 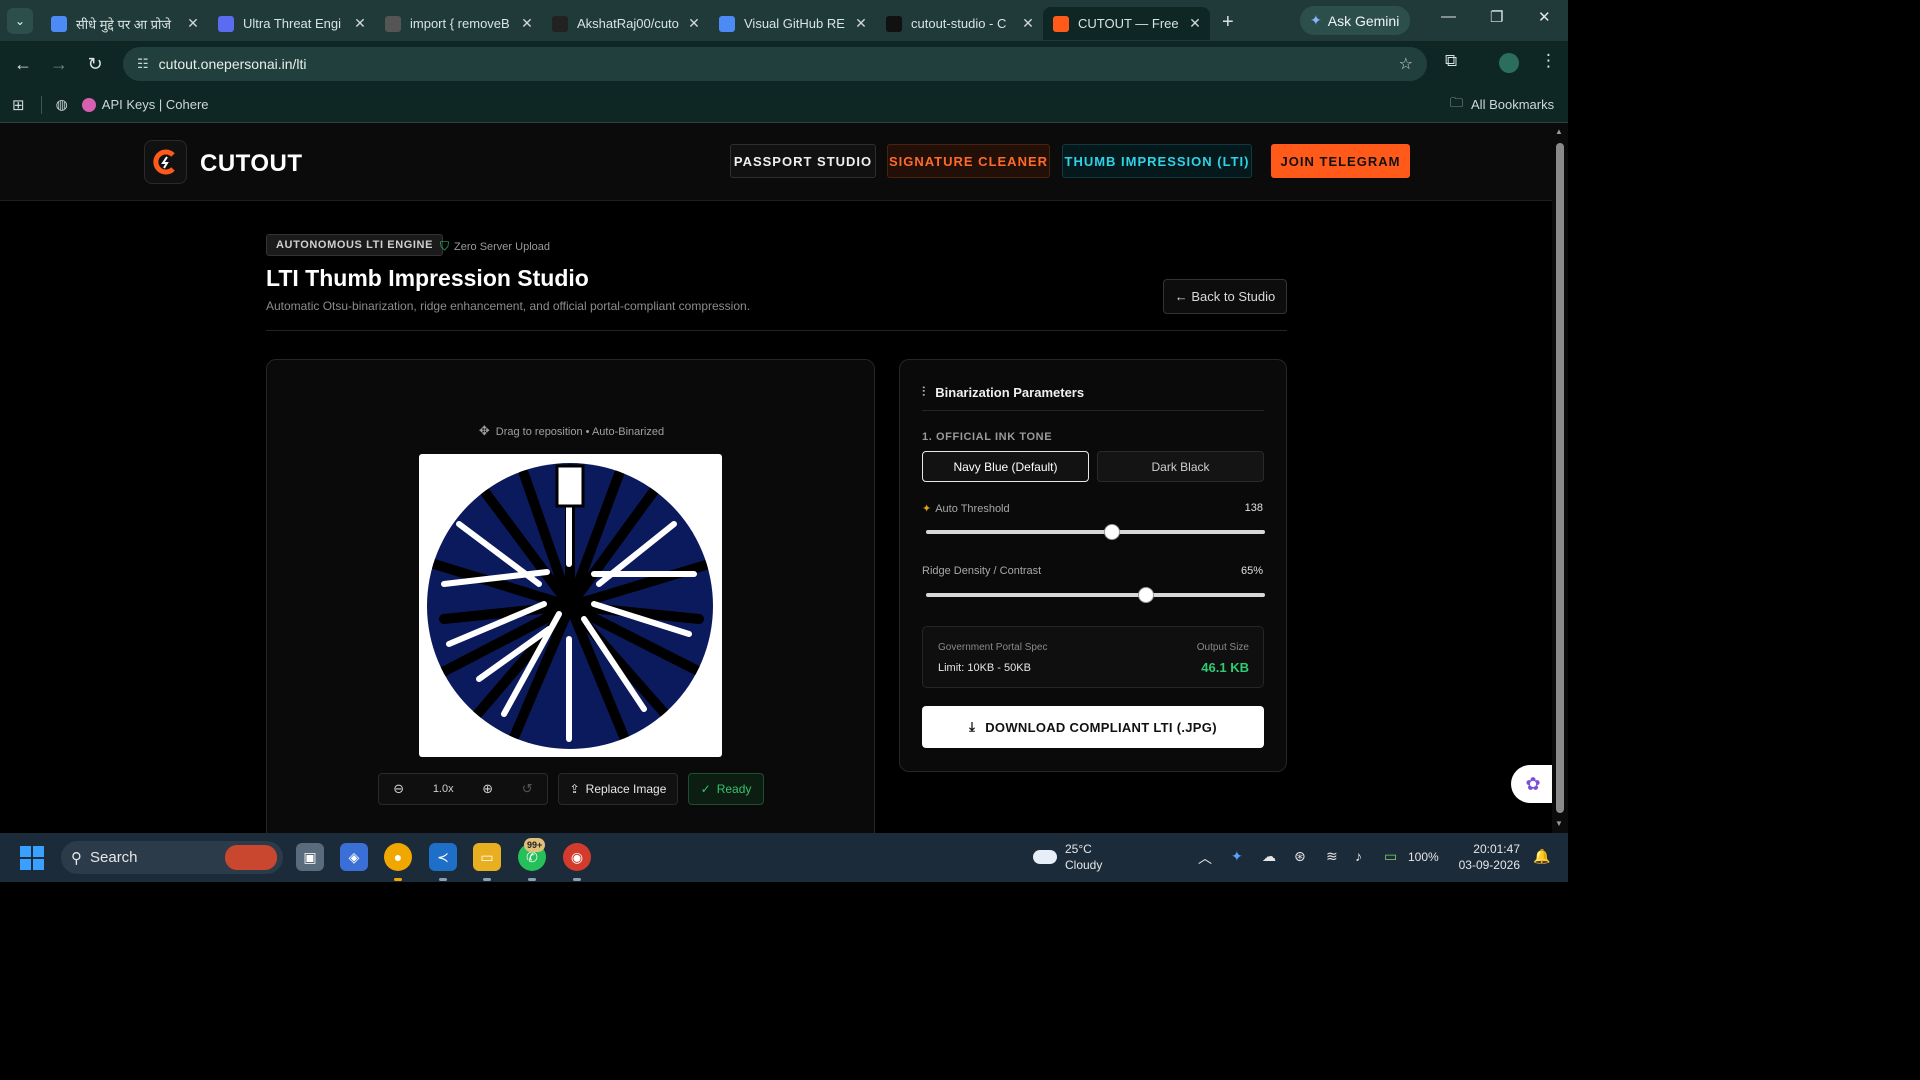 What do you see at coordinates (1544, 17) in the screenshot?
I see `close-window-icon: ✕` at bounding box center [1544, 17].